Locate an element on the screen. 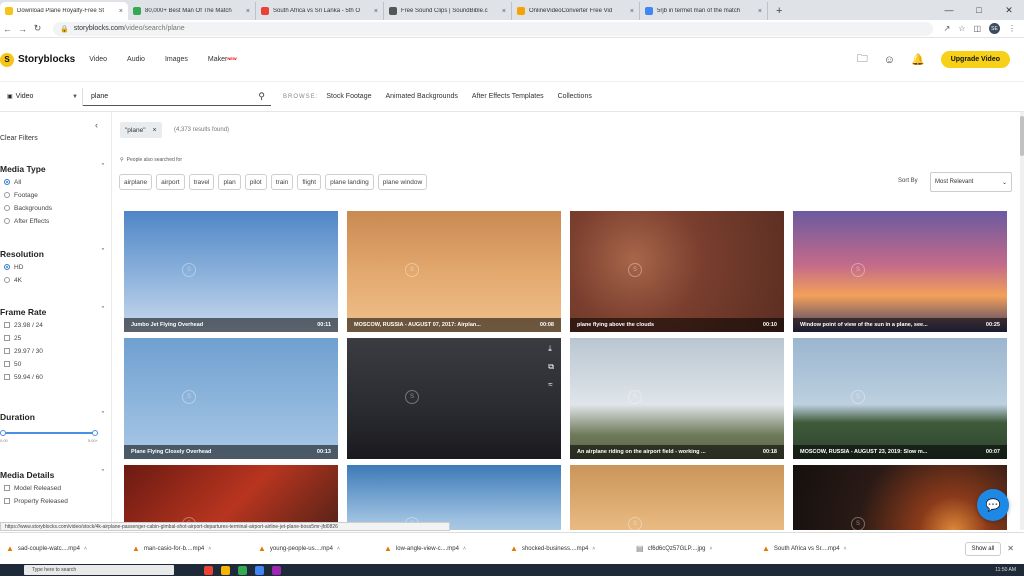 This screenshot has height=576, width=1024. nav-video: Video is located at coordinates (98, 59).